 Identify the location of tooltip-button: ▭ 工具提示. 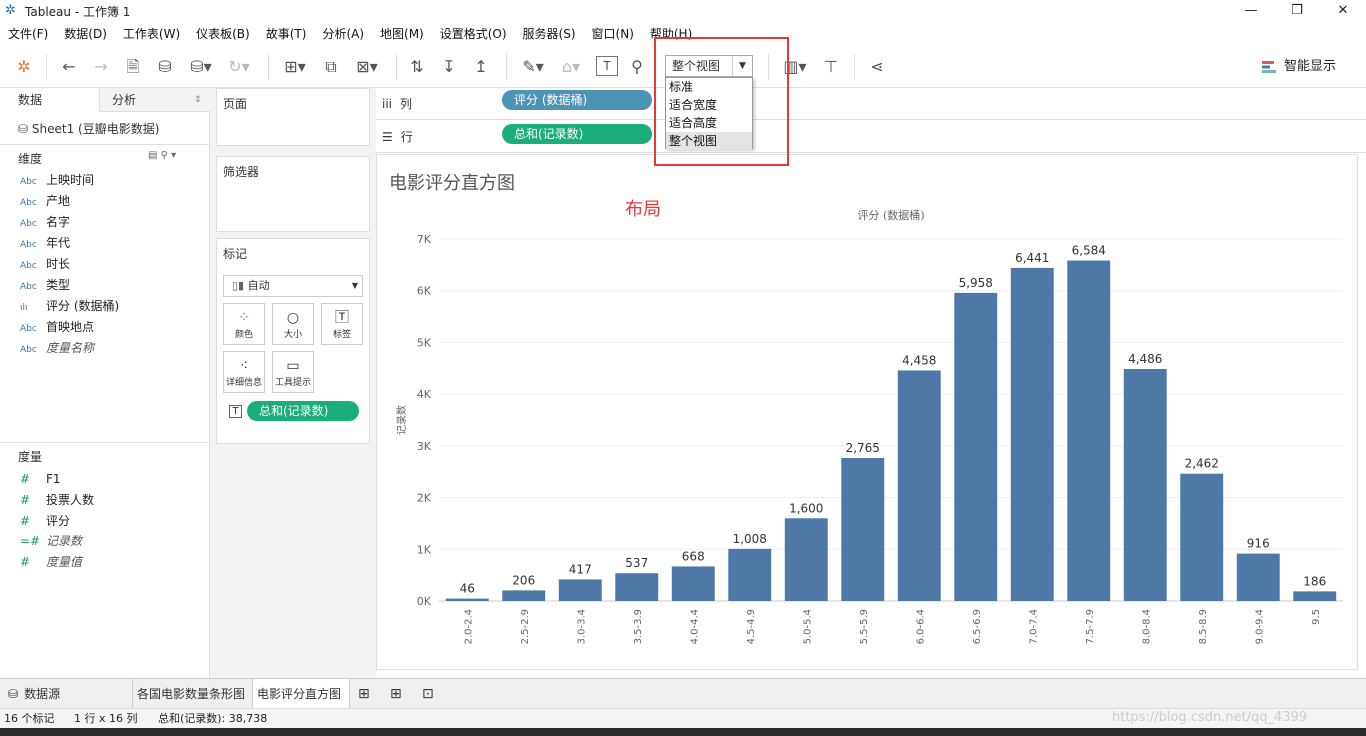
(293, 372).